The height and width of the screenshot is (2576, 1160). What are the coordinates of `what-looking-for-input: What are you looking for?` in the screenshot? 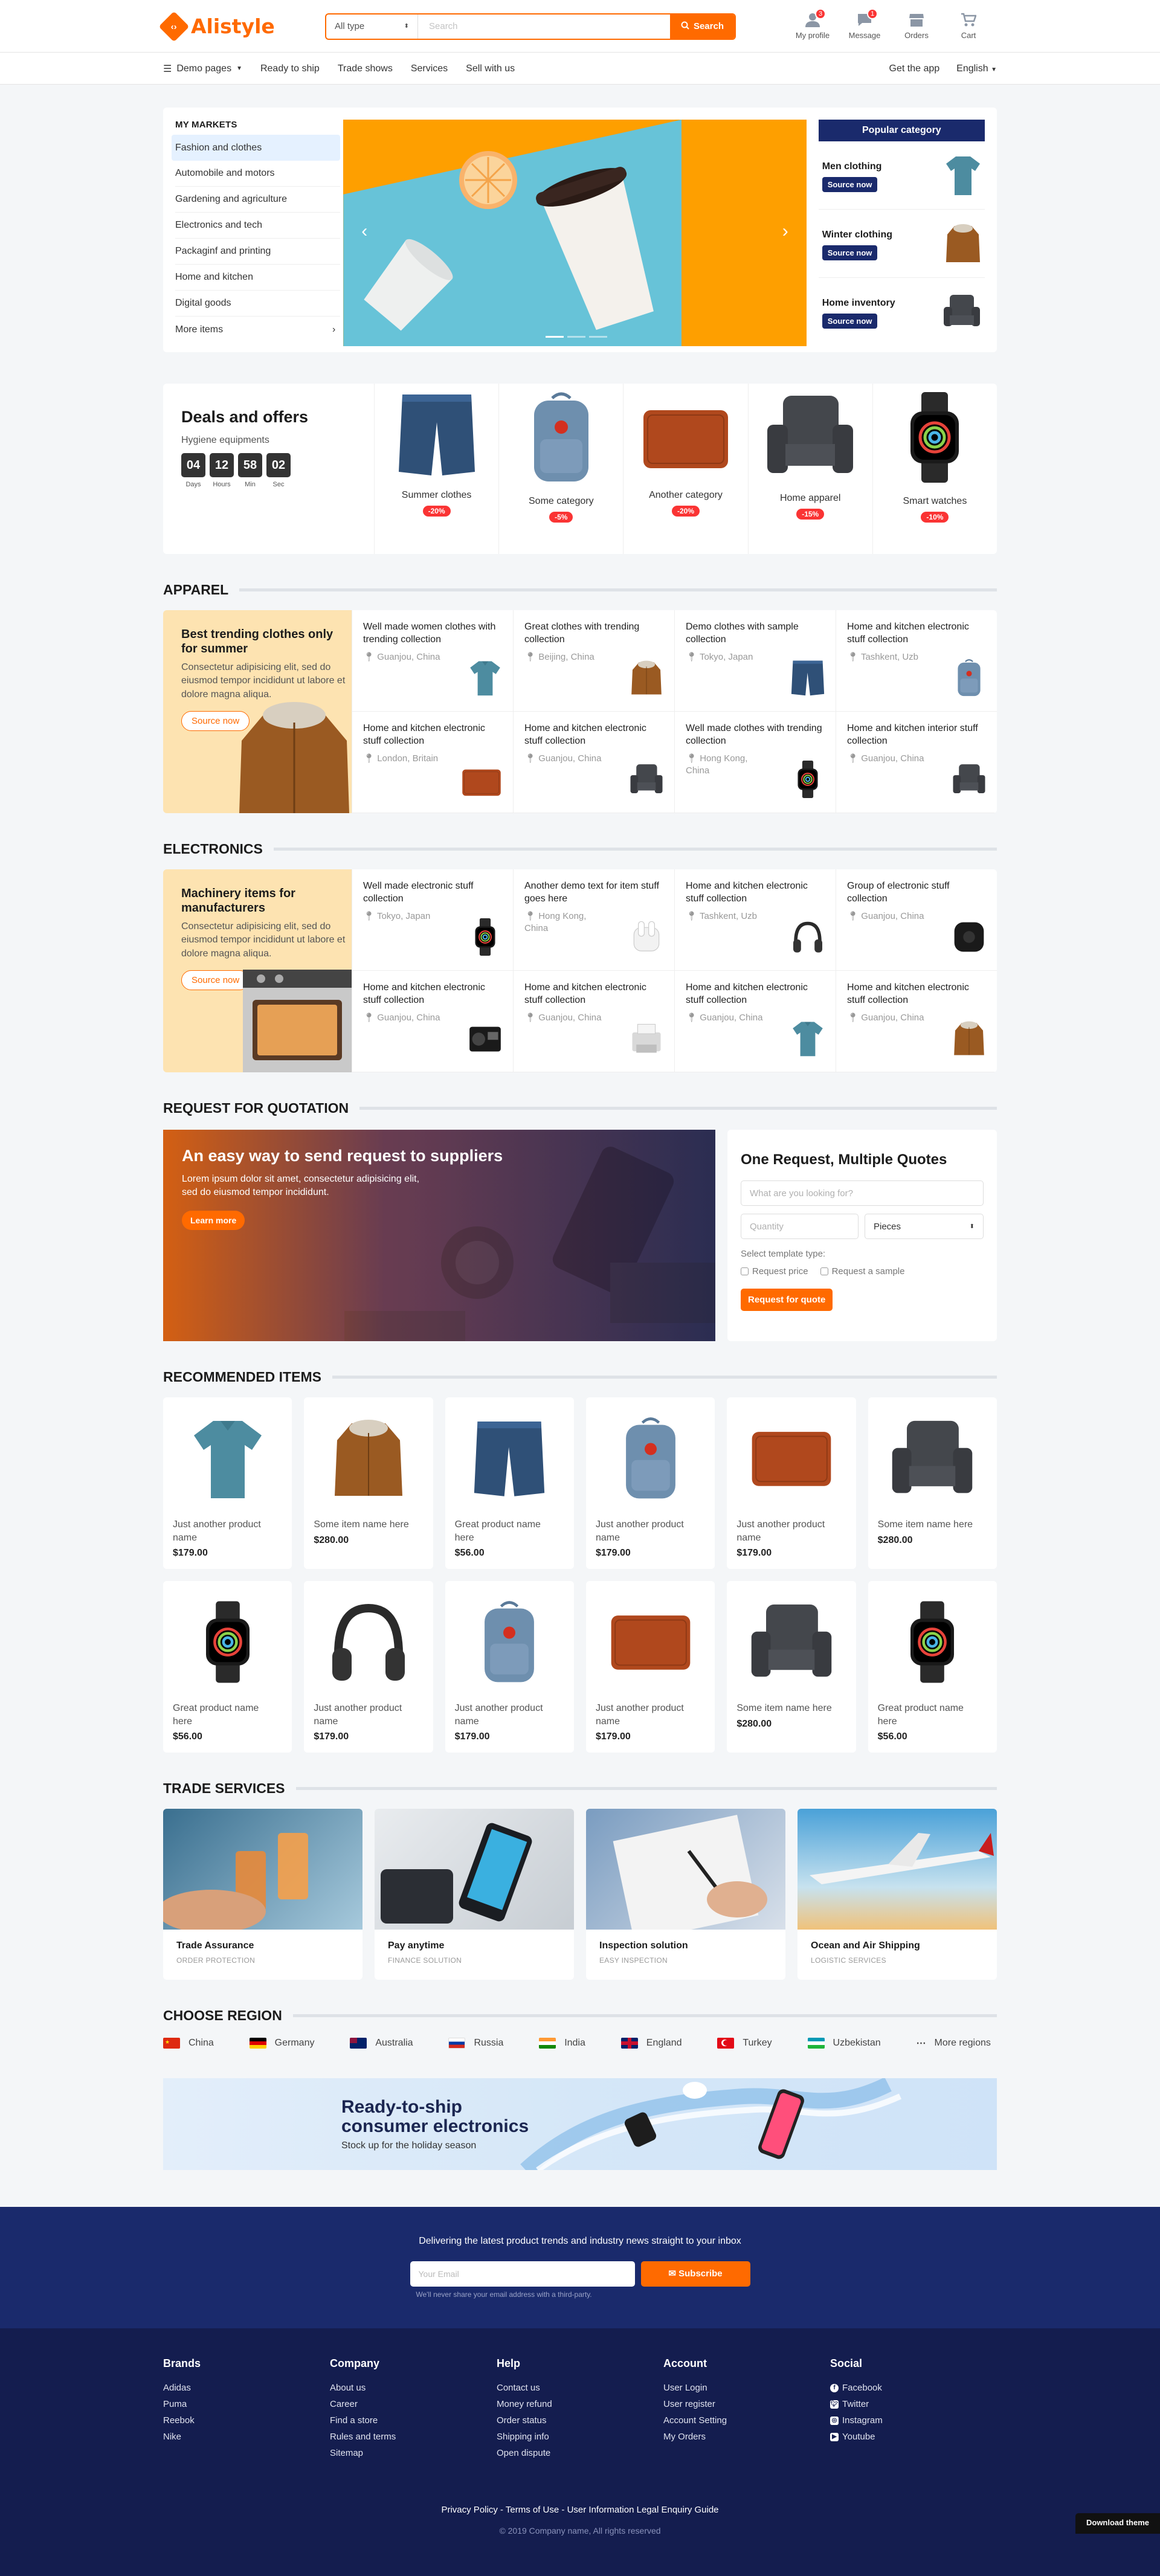 It's located at (862, 1193).